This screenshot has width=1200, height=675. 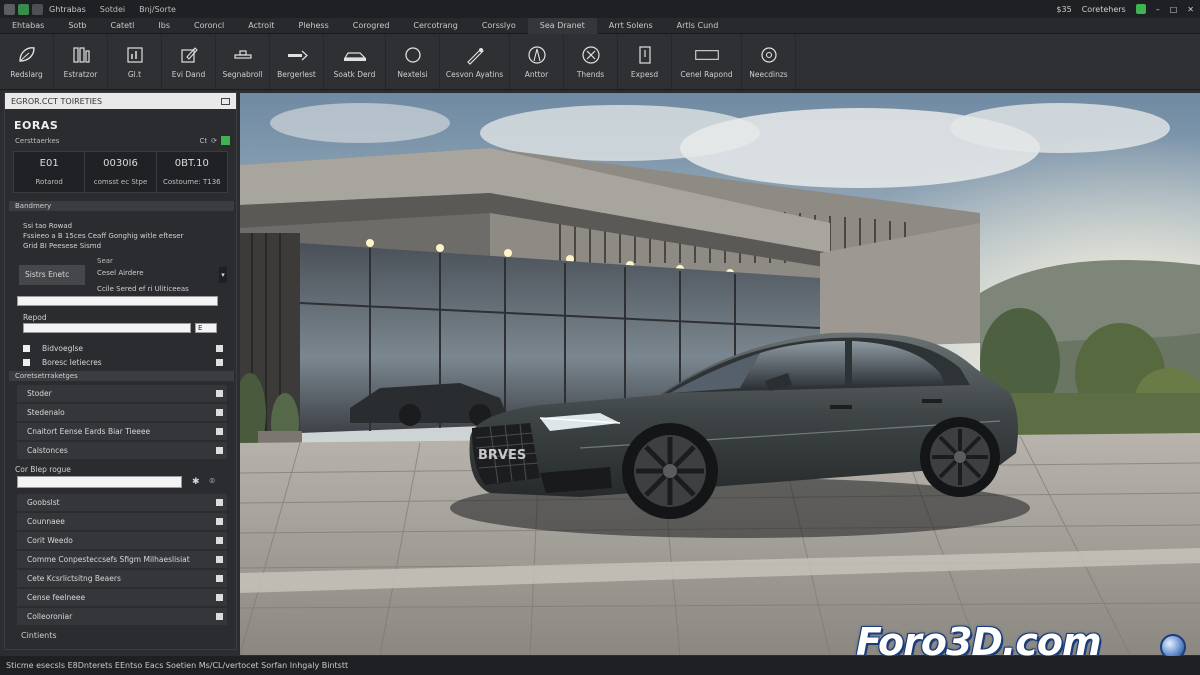 I want to click on tool-cenel-rapond: Cenel Rapond, so click(x=707, y=61).